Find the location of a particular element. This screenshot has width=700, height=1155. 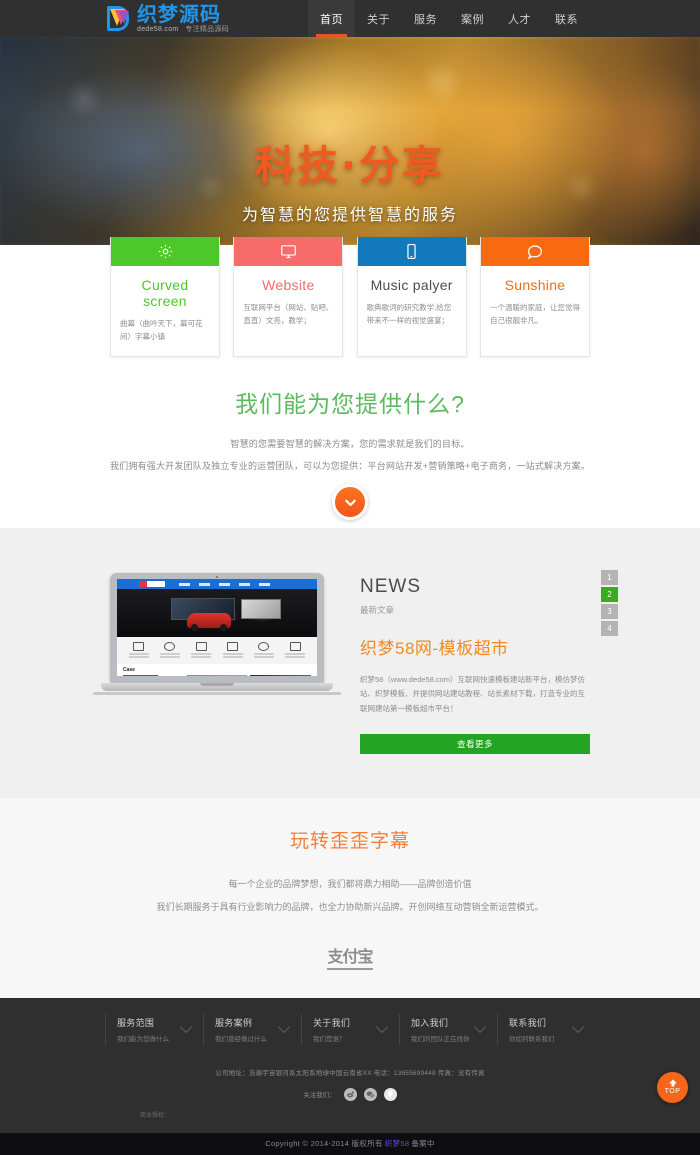

footer-col-service-scope: 服务范围 我们能为您做什么 is located at coordinates (154, 1029).